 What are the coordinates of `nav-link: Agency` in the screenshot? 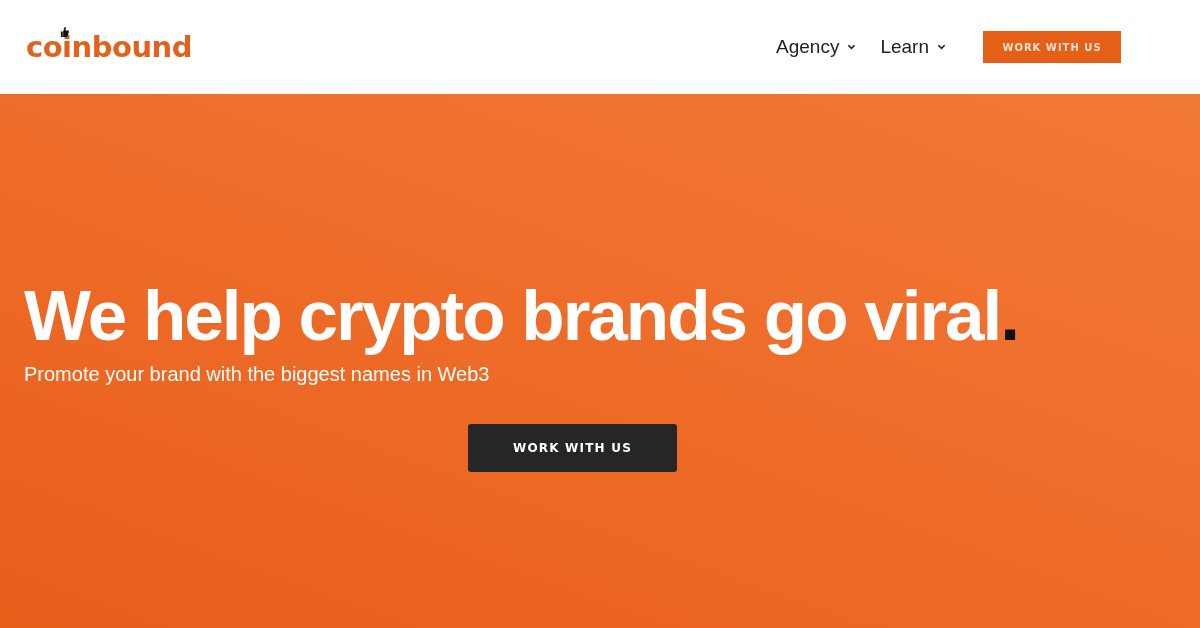 It's located at (816, 47).